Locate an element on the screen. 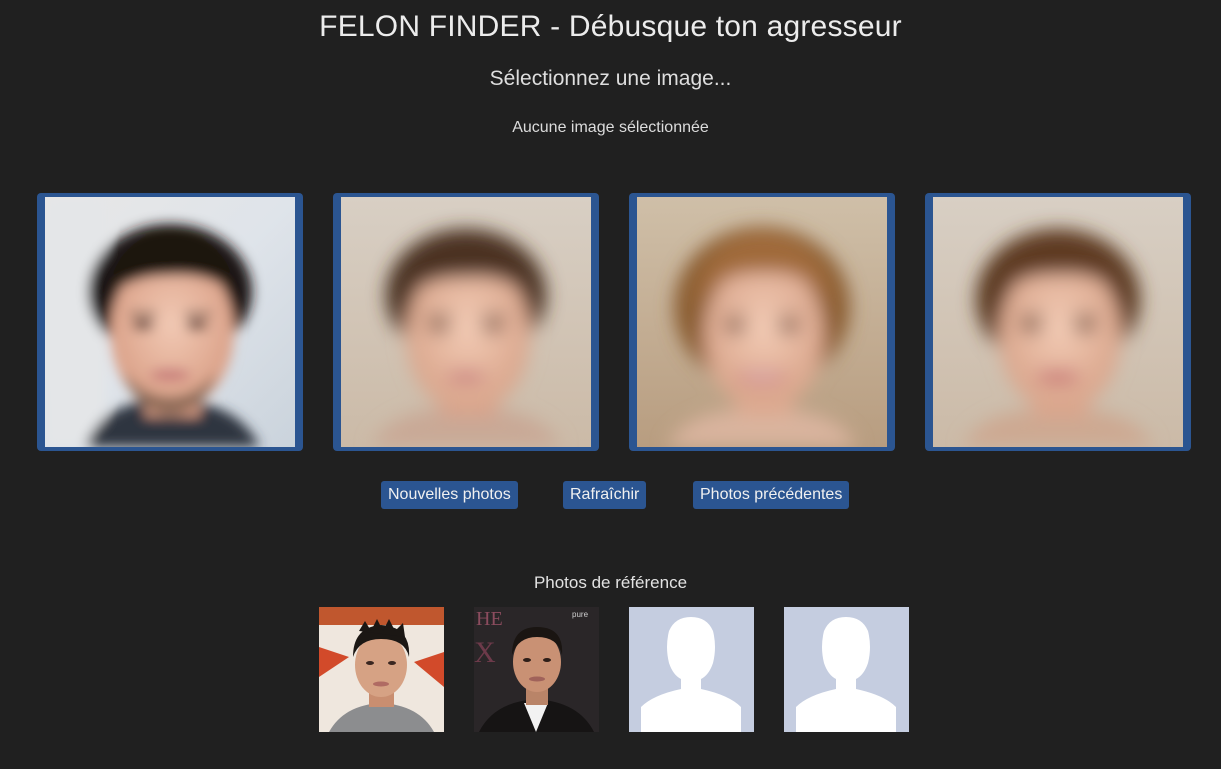 This screenshot has width=1221, height=769. svg-text: HE is located at coordinates (489, 619).